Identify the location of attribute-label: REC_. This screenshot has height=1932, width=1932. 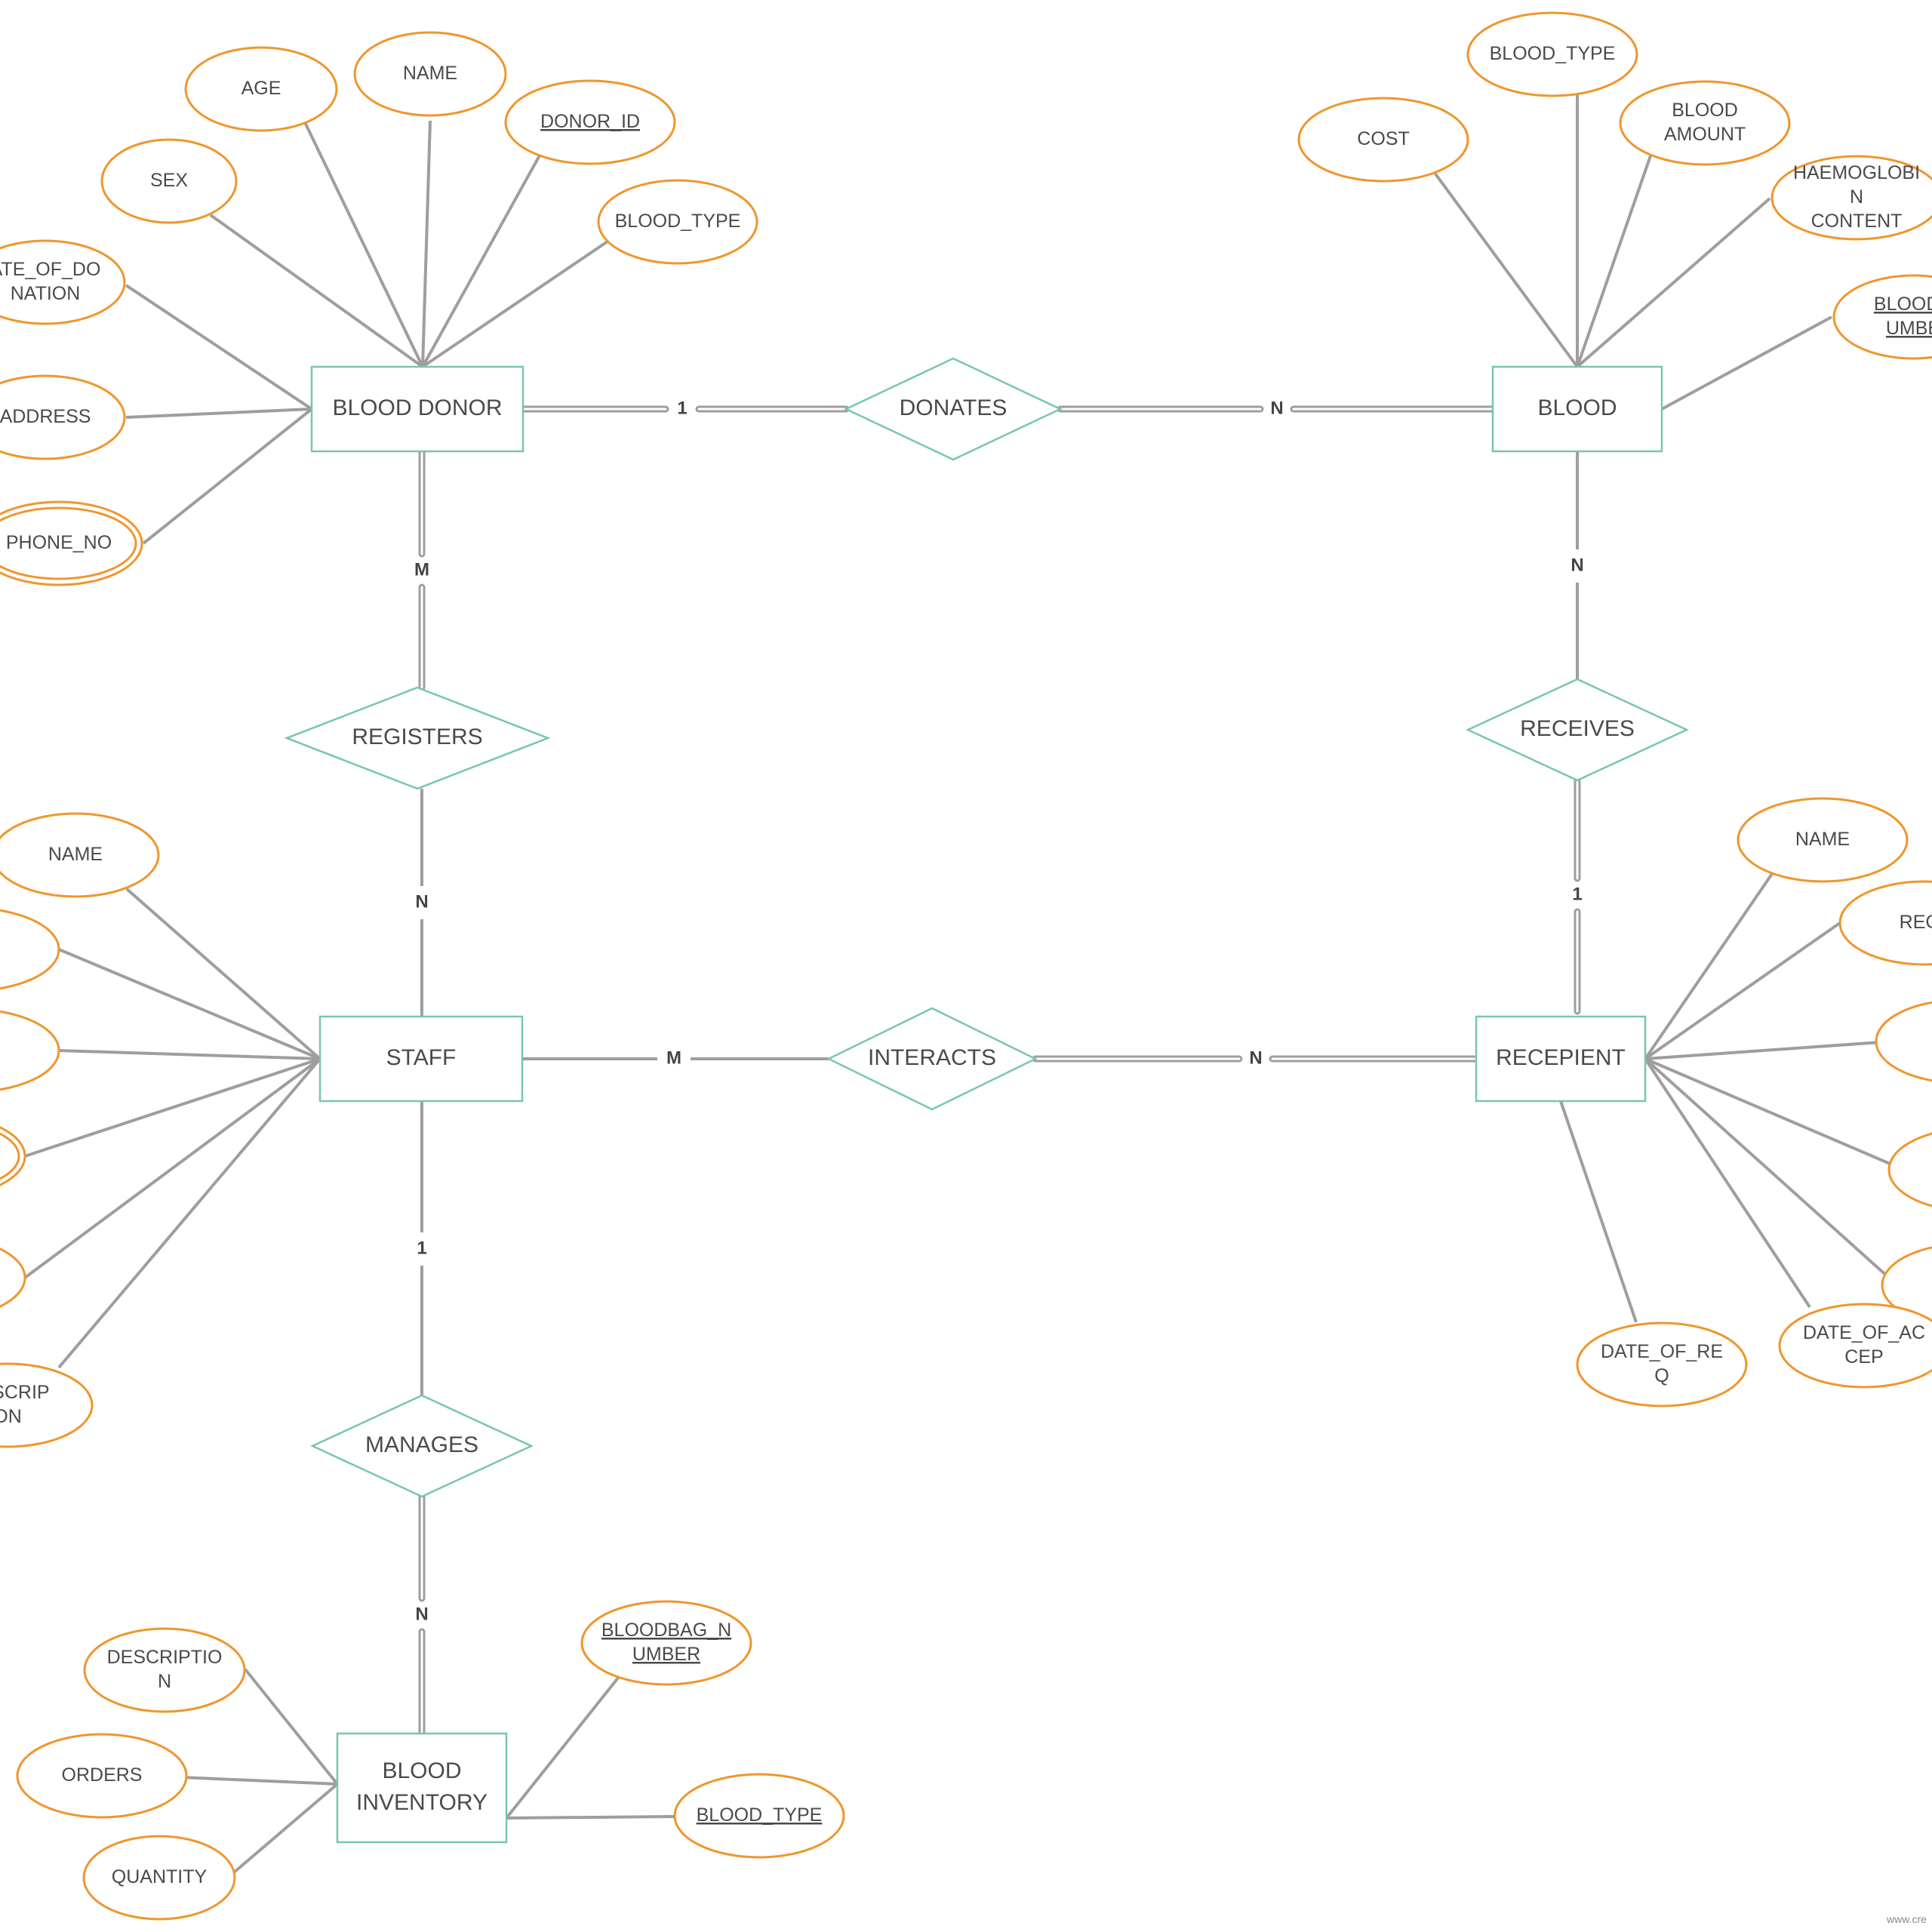
(1916, 922).